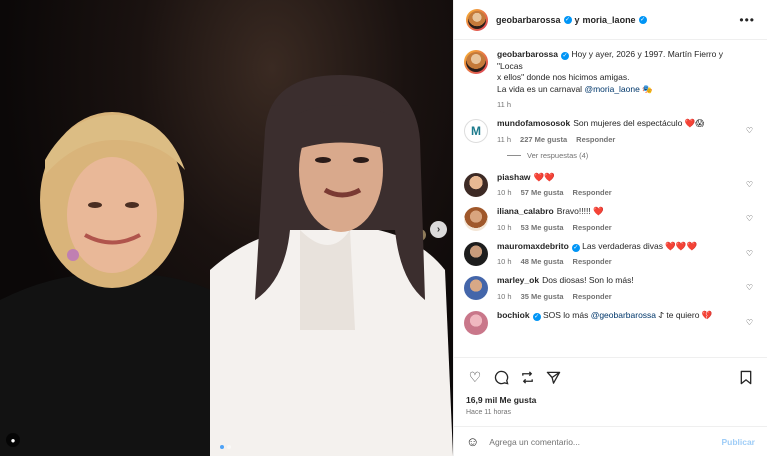  I want to click on comment-emoji: ❤️❤️, so click(544, 176).